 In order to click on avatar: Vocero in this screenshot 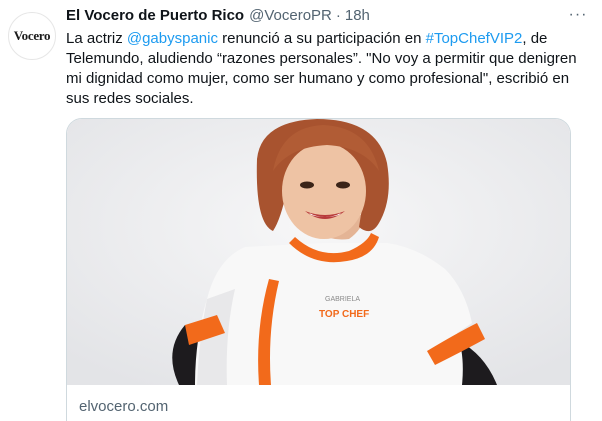, I will do `click(32, 36)`.